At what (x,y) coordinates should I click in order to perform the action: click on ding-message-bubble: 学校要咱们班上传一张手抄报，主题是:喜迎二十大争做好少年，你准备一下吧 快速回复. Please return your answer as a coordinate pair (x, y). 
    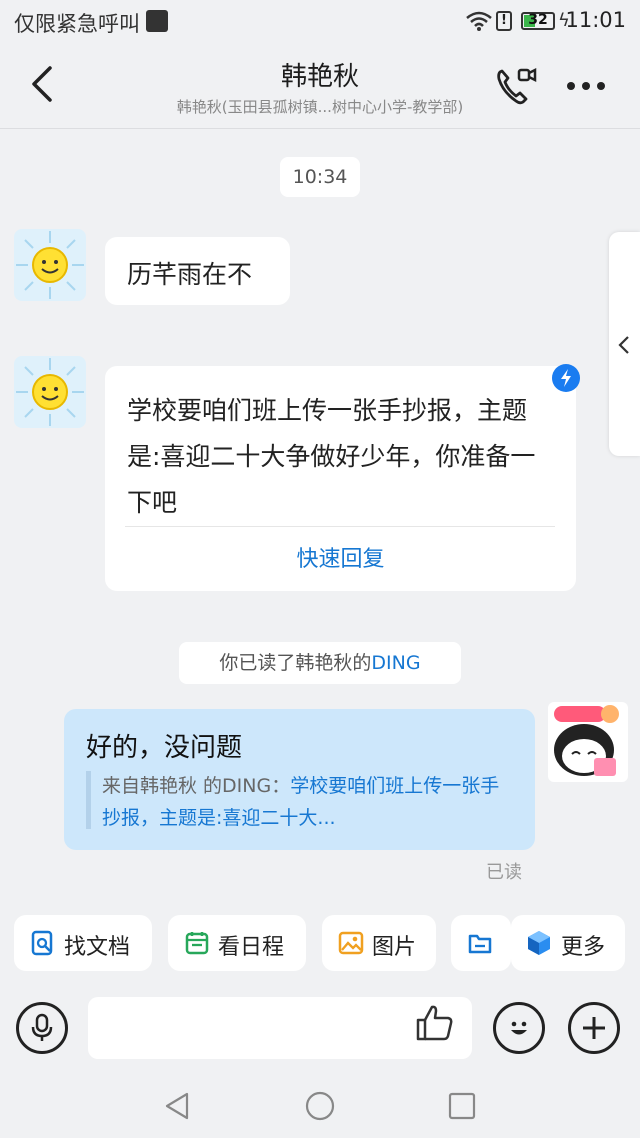
    Looking at the image, I should click on (340, 478).